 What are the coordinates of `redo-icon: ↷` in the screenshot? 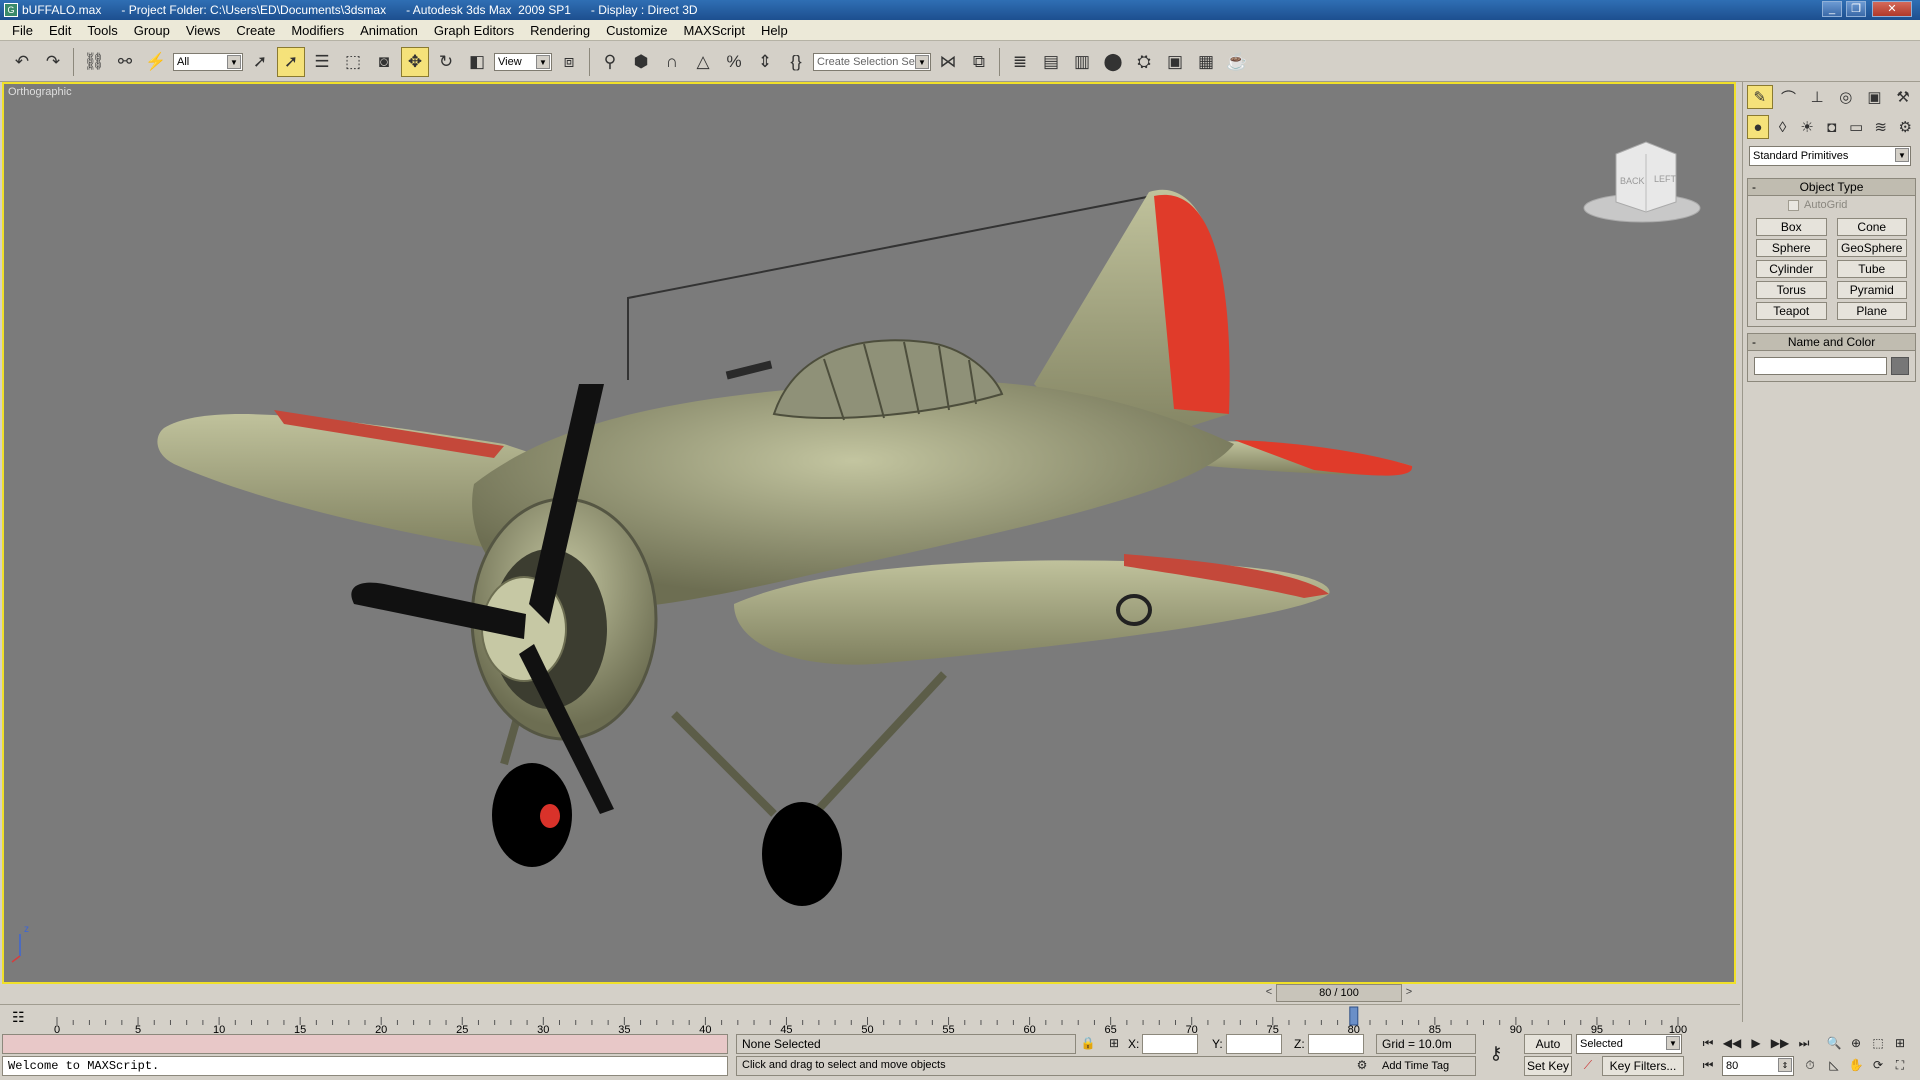 It's located at (53, 62).